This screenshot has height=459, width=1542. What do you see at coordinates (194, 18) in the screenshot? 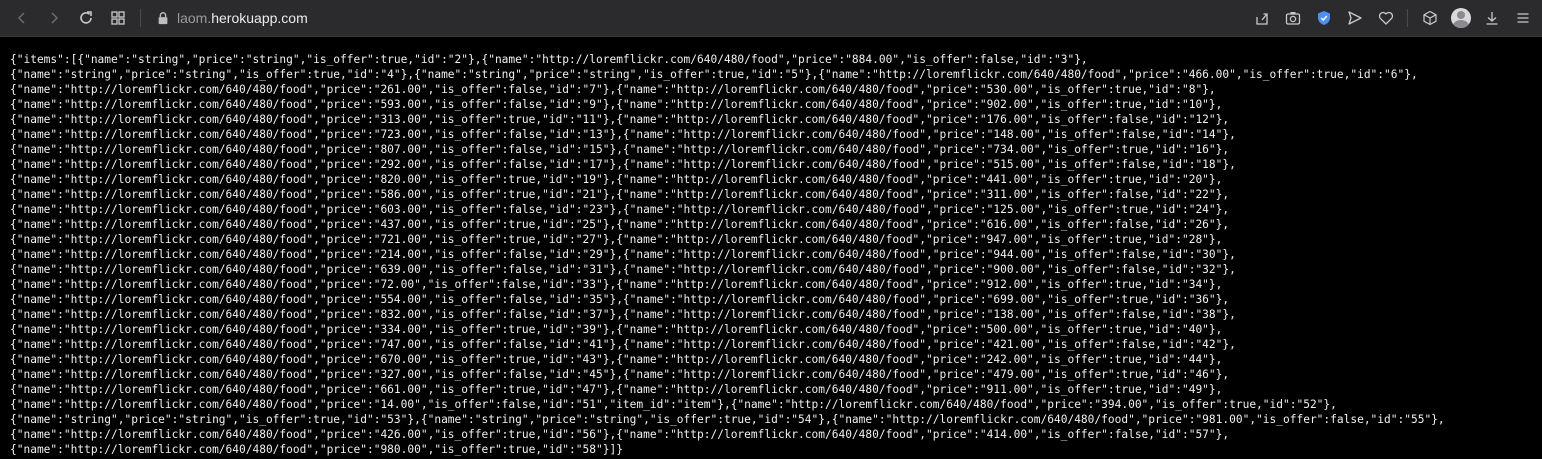
I see `url-subdomain: laom.` at bounding box center [194, 18].